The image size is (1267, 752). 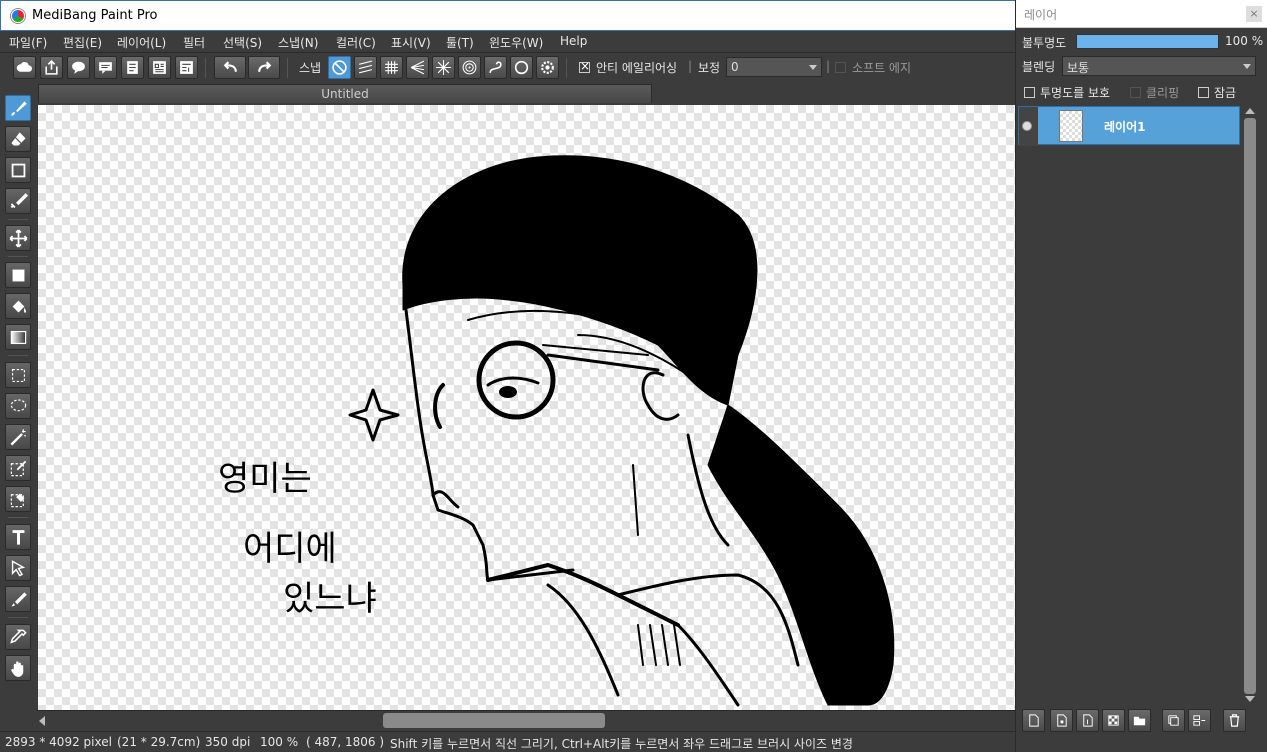 I want to click on layer-list: 레이어1, so click(x=1130, y=405).